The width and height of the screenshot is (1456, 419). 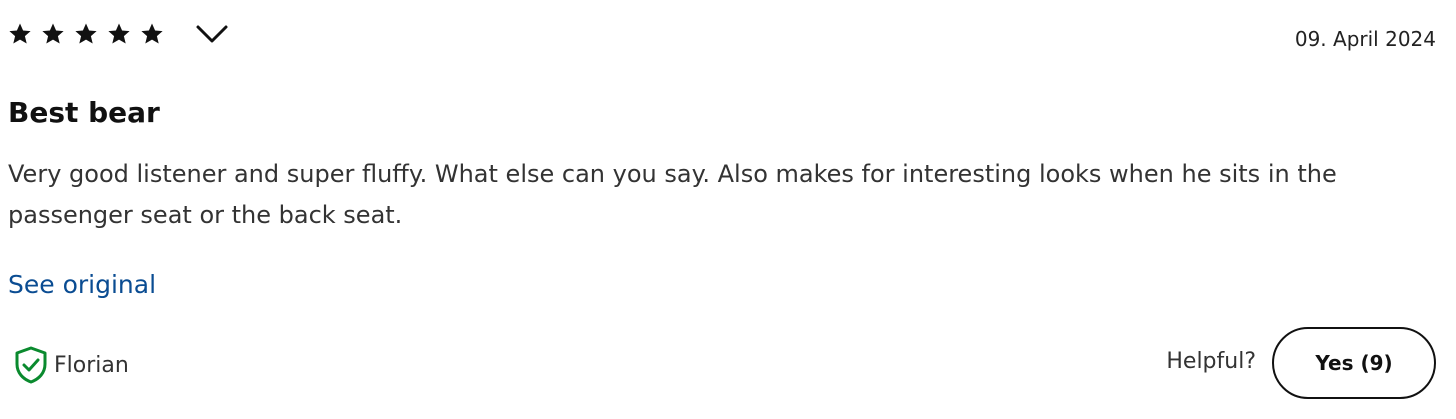 I want to click on author-name: Florian, so click(x=91, y=365).